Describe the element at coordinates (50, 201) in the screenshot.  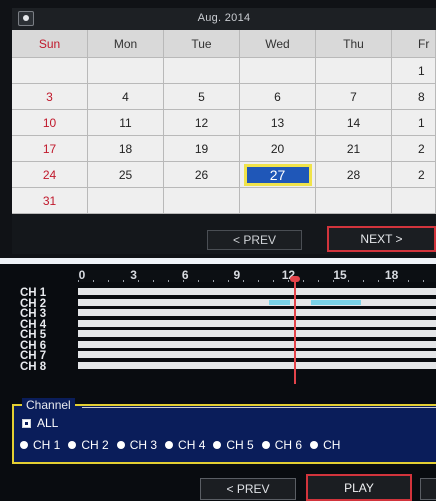
I see `calendar-day: 31` at that location.